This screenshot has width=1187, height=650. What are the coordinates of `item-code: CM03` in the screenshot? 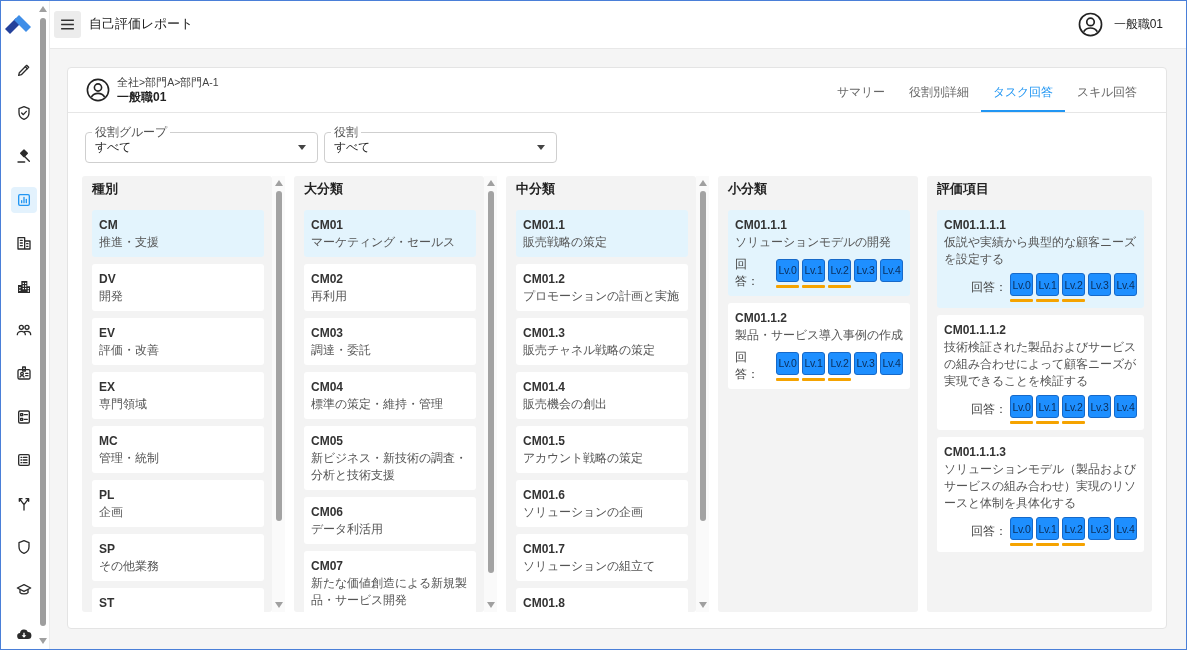 It's located at (327, 333).